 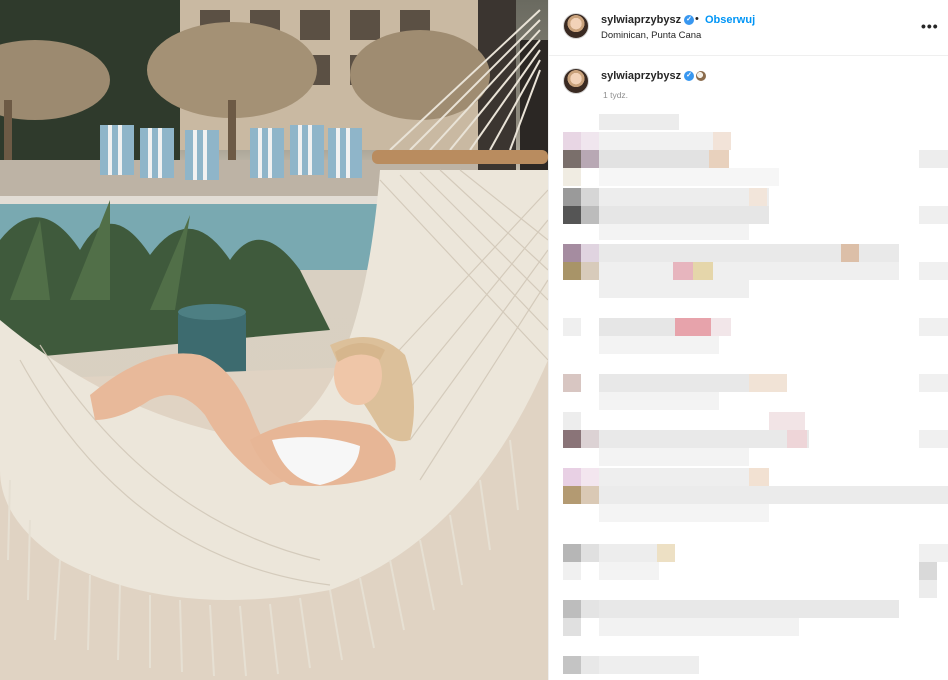 I want to click on coconut-icon, so click(x=701, y=76).